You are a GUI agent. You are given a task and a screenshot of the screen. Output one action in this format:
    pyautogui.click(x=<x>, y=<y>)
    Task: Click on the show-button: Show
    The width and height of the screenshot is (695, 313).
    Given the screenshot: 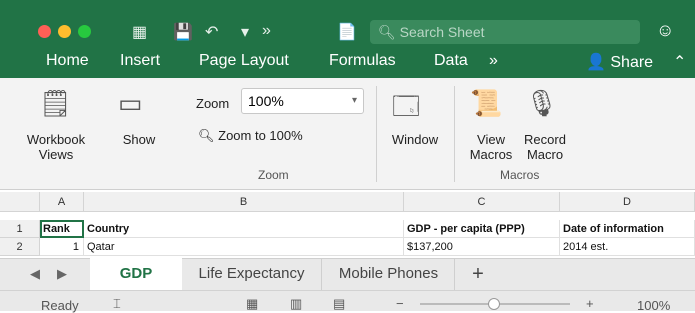 What is the action you would take?
    pyautogui.click(x=139, y=139)
    